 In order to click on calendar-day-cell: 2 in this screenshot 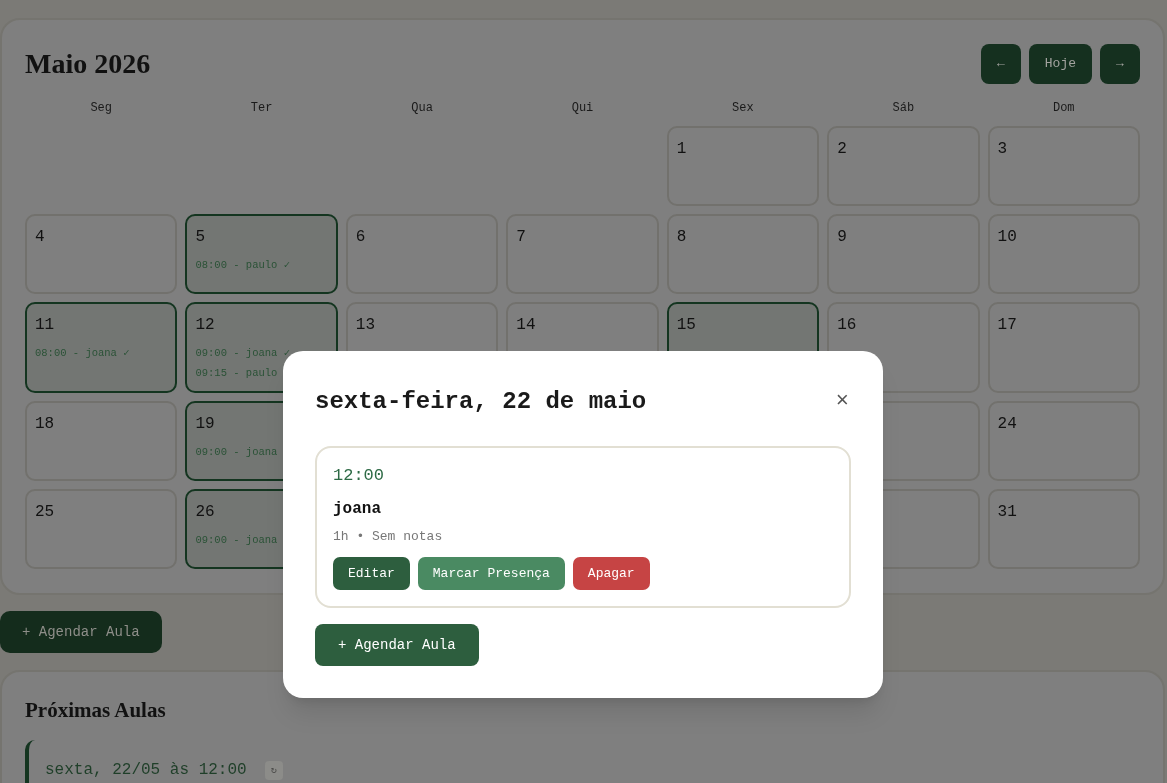, I will do `click(903, 166)`.